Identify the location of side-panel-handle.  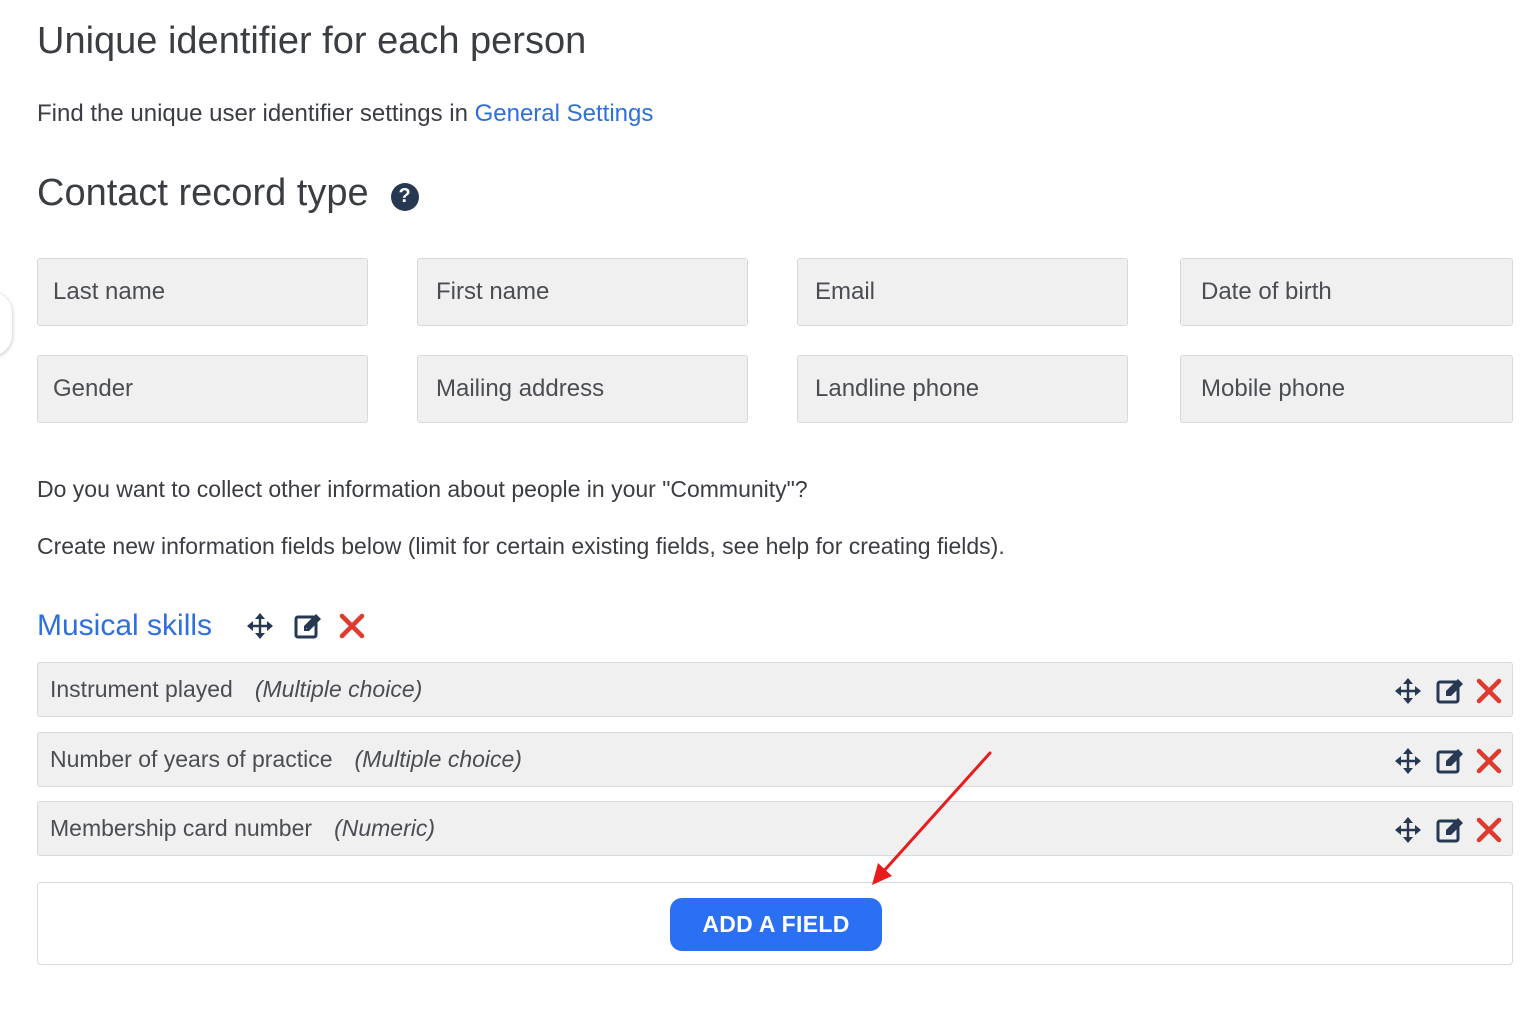
(6, 324).